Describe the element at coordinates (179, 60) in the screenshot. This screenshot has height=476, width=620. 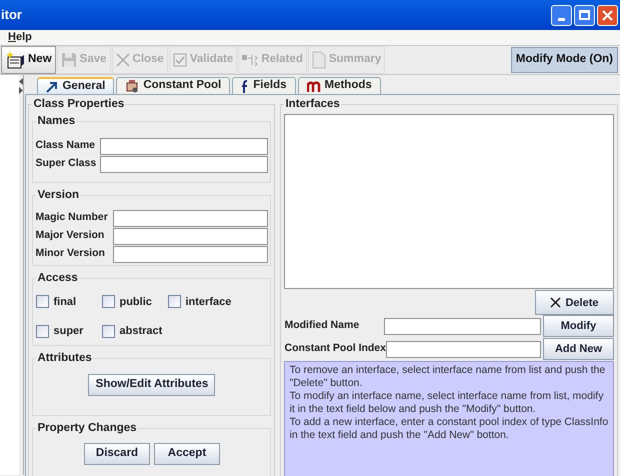
I see `checkbox-tick-icon` at that location.